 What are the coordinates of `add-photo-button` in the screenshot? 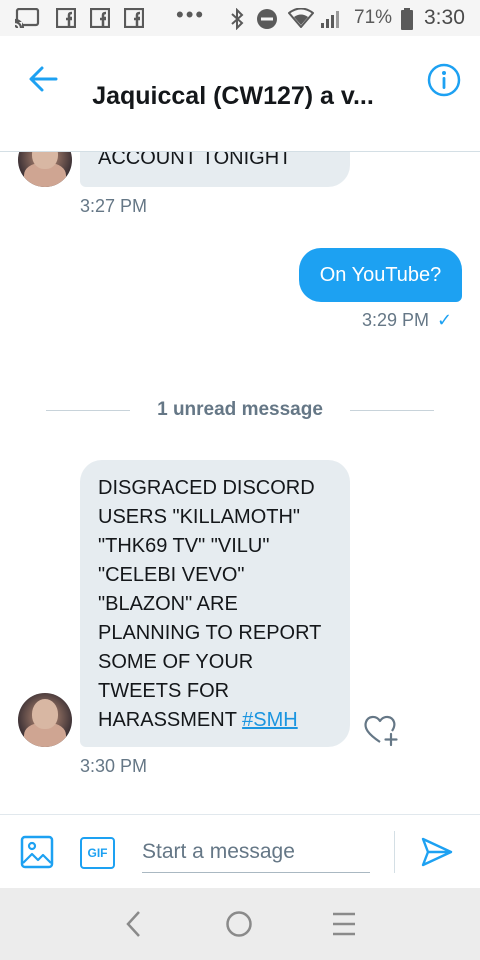 It's located at (38, 853).